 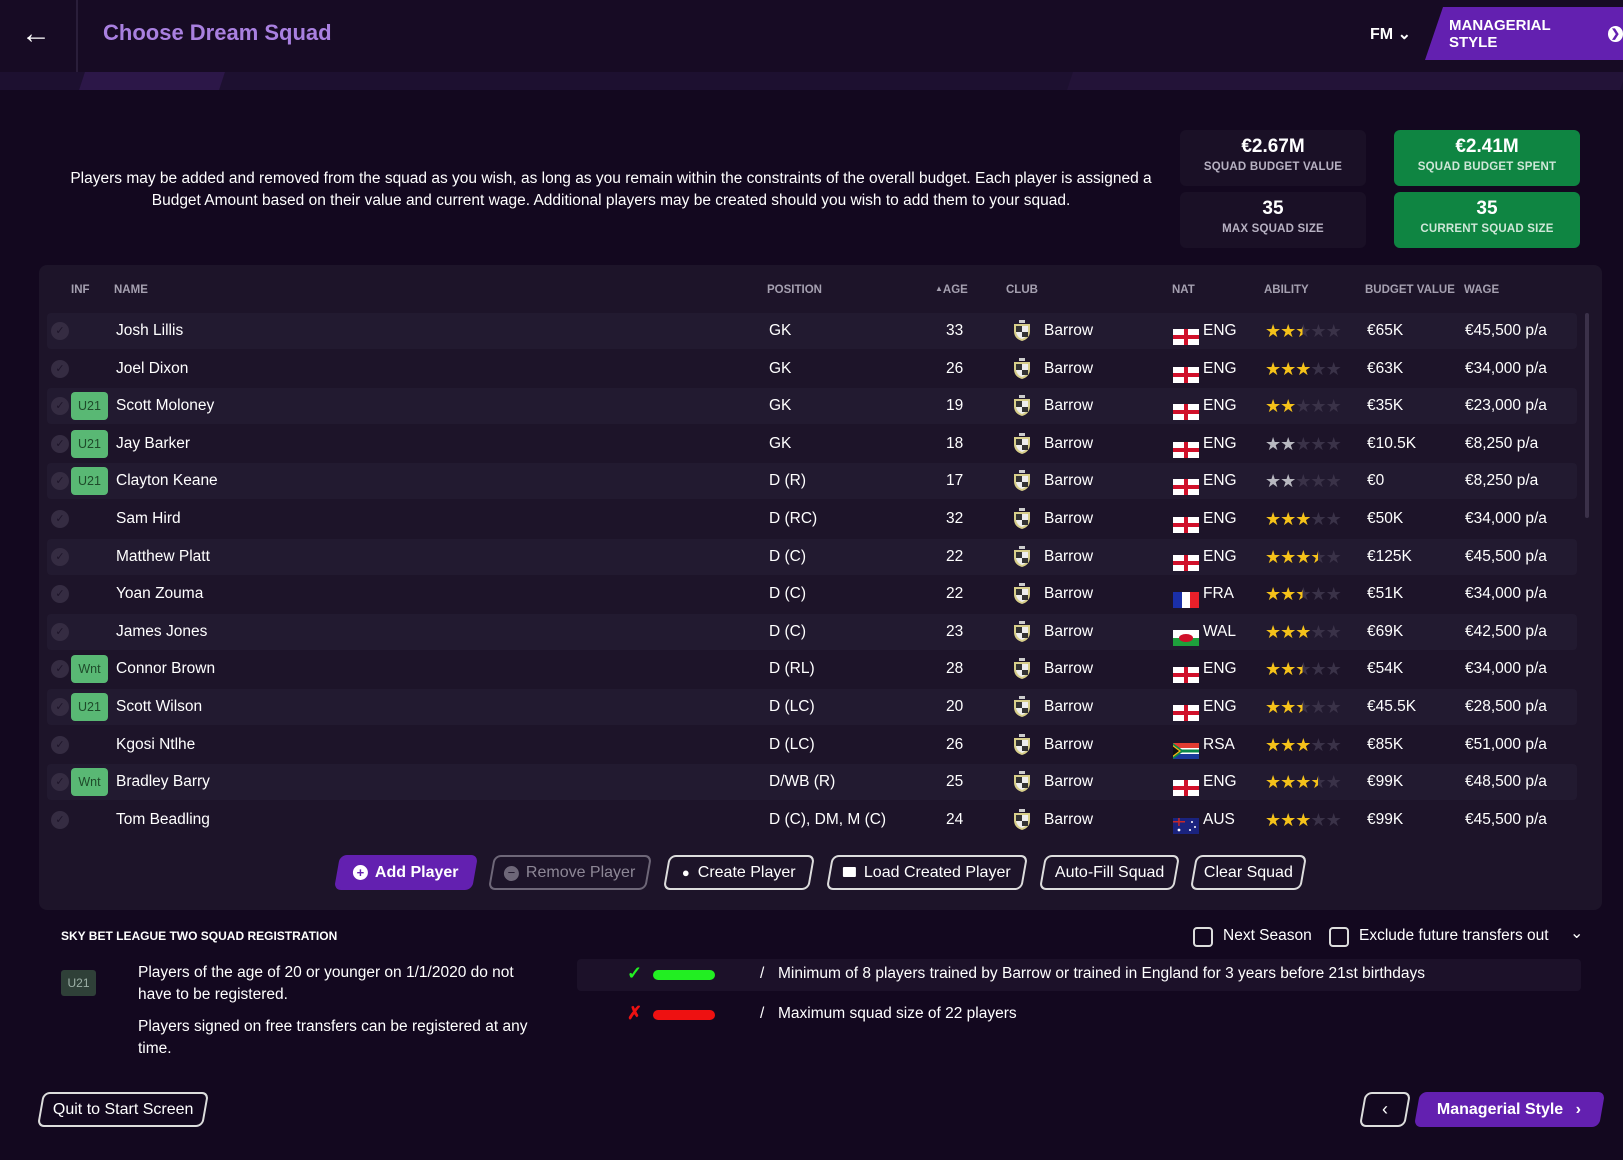 I want to click on expand-chevron-icon: ⌄, so click(x=1576, y=933).